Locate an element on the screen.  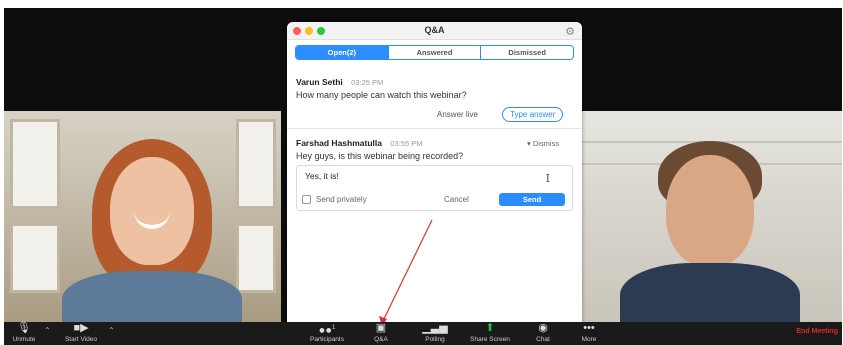
share-screen-label: Share Screen is located at coordinates (490, 339).